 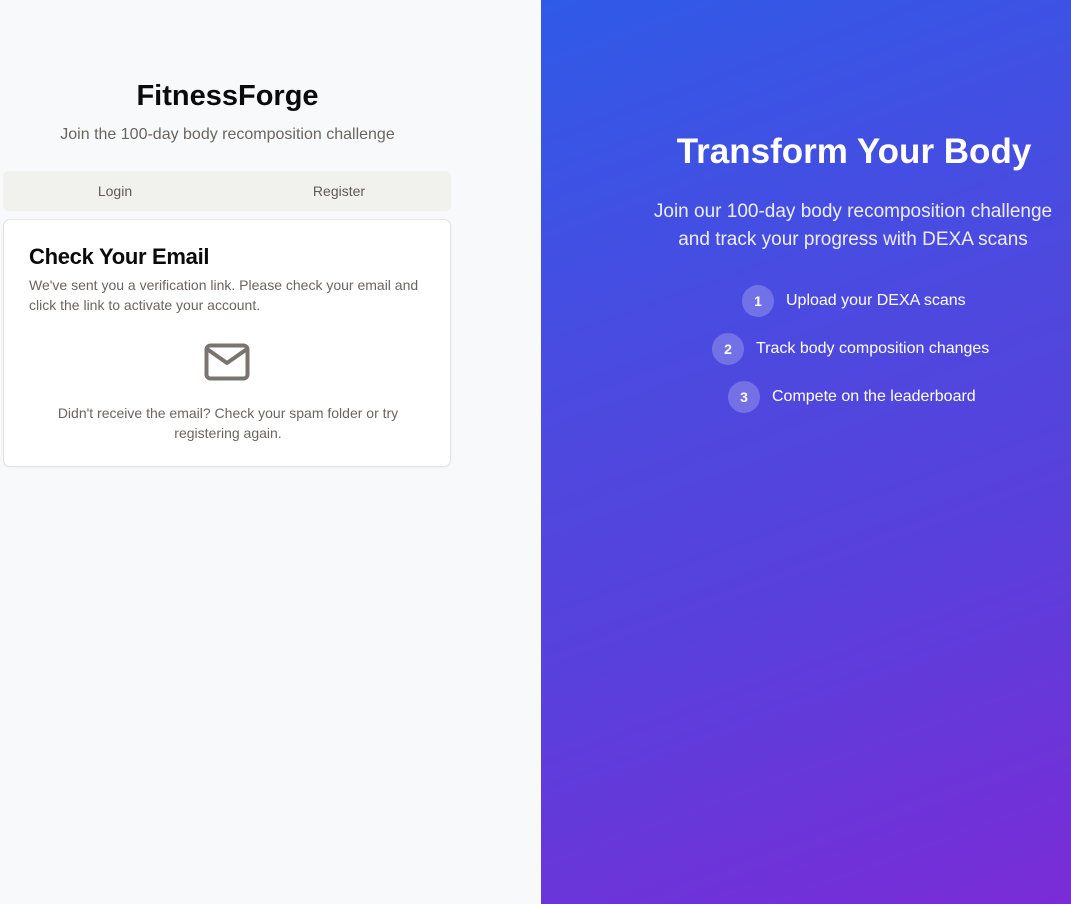 I want to click on step-number-badge: 2, so click(x=728, y=349).